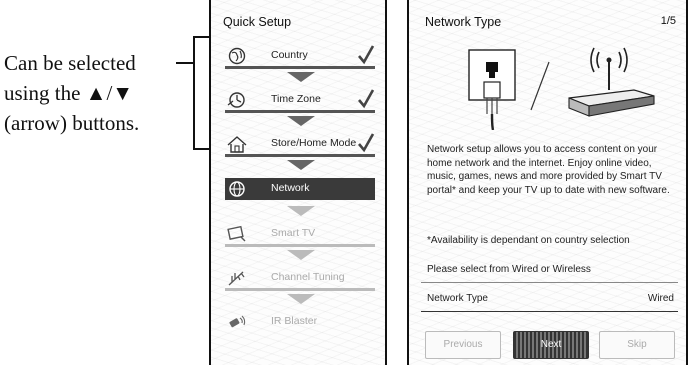  Describe the element at coordinates (293, 233) in the screenshot. I see `menu-item-label: Smart TV` at that location.